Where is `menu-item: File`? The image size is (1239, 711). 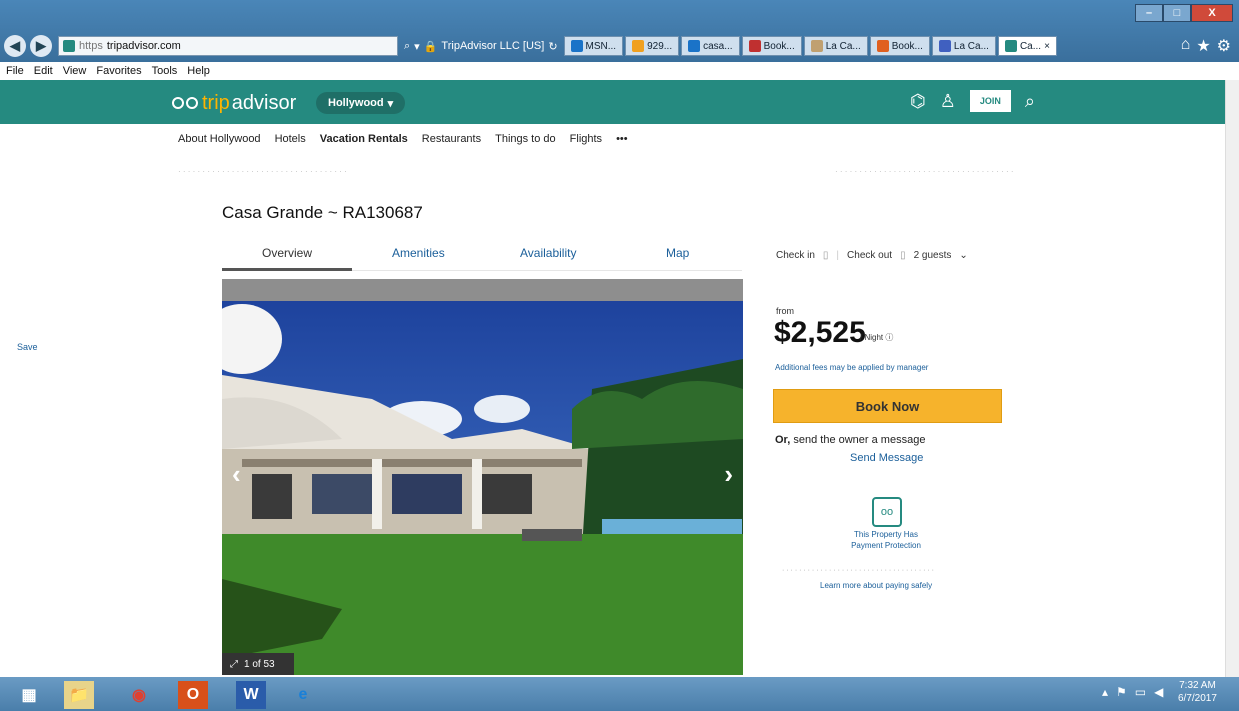 menu-item: File is located at coordinates (15, 71).